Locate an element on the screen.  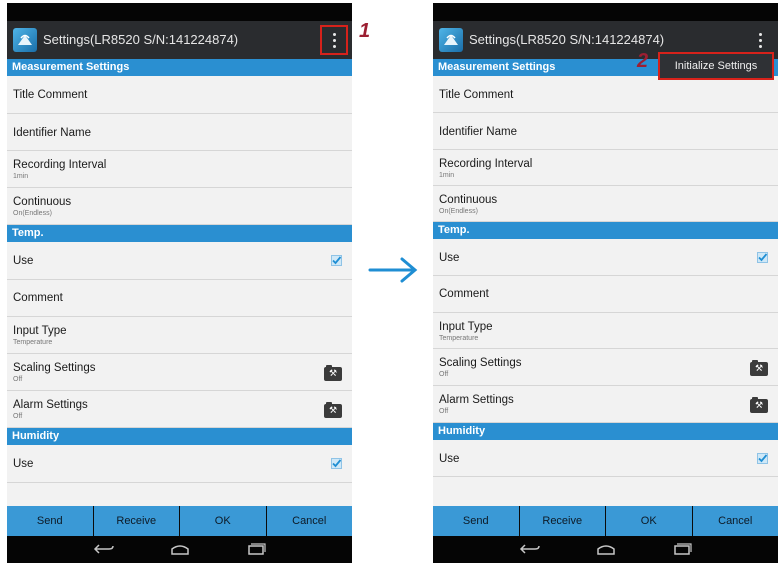
action-bar: Settings(LR8520 S/N:141224874) is located at coordinates (179, 40).